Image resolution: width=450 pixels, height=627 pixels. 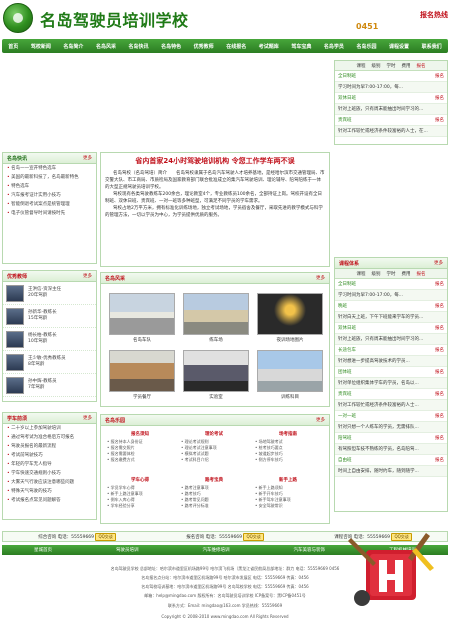 I want to click on news-box-title: 名岛快讯 更多, so click(x=49, y=158).